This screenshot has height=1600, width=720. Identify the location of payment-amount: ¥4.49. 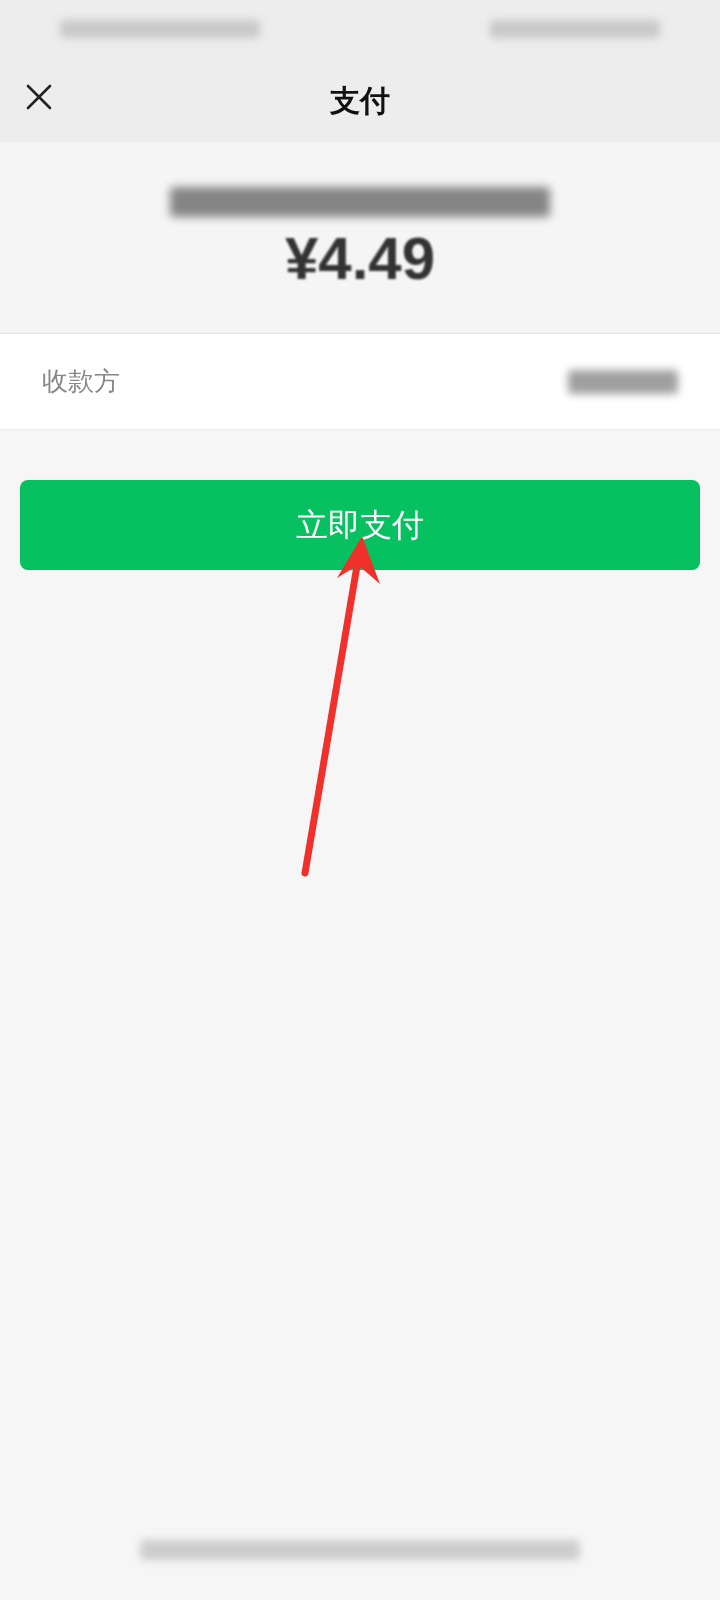
(360, 258).